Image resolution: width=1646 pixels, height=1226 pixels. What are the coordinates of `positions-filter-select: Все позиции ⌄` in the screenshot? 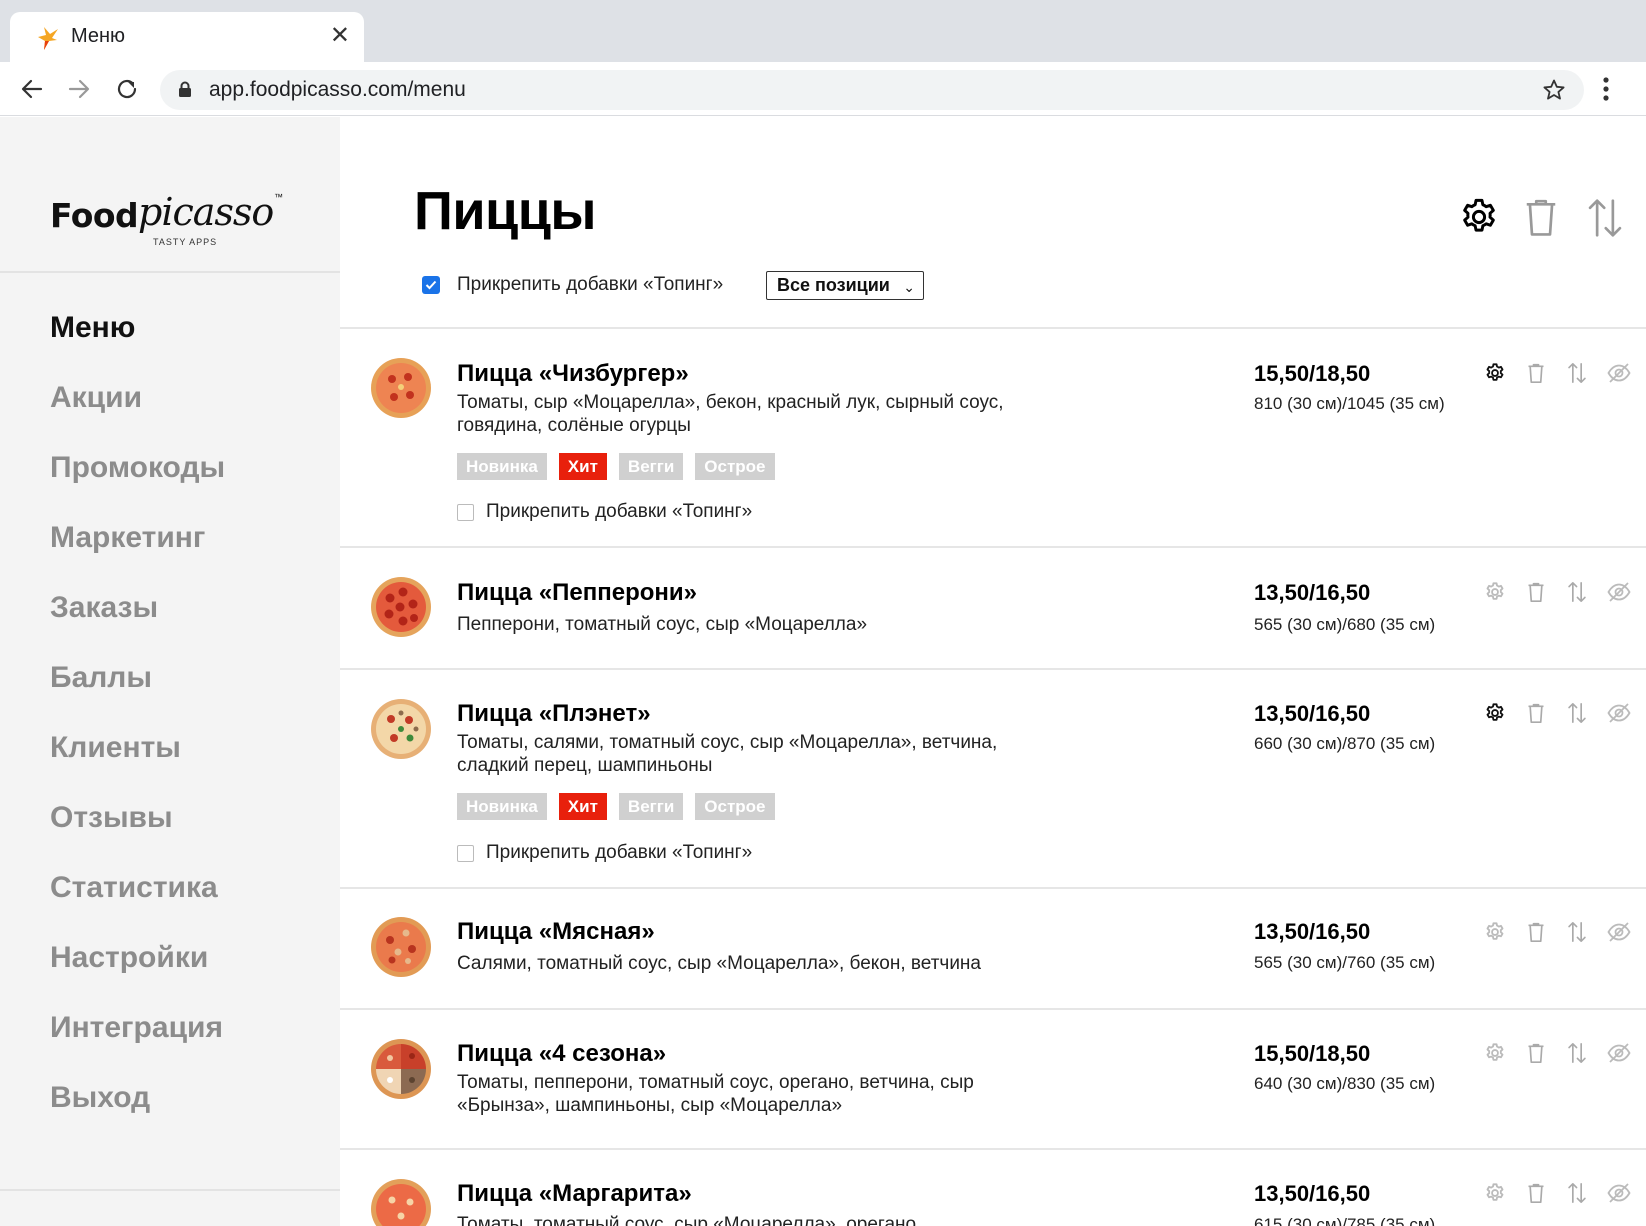 It's located at (845, 285).